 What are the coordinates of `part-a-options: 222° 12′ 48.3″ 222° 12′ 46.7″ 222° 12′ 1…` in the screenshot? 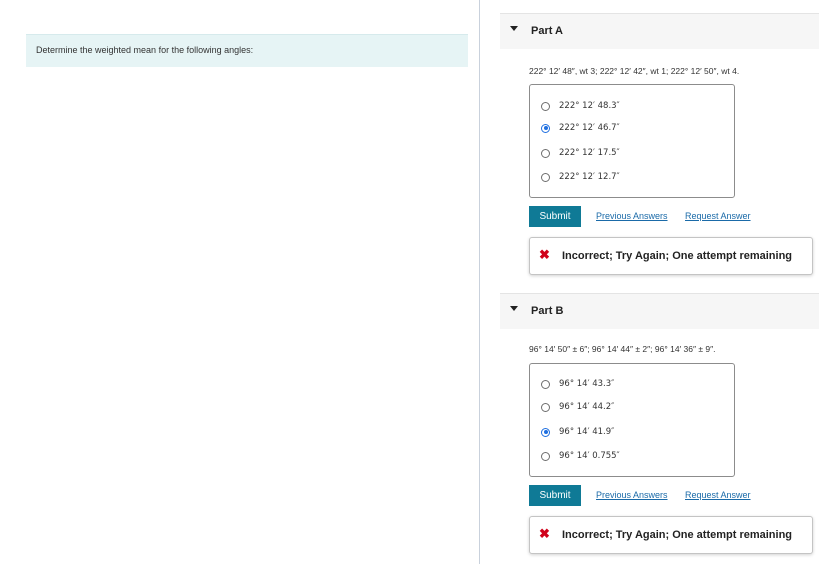 It's located at (632, 141).